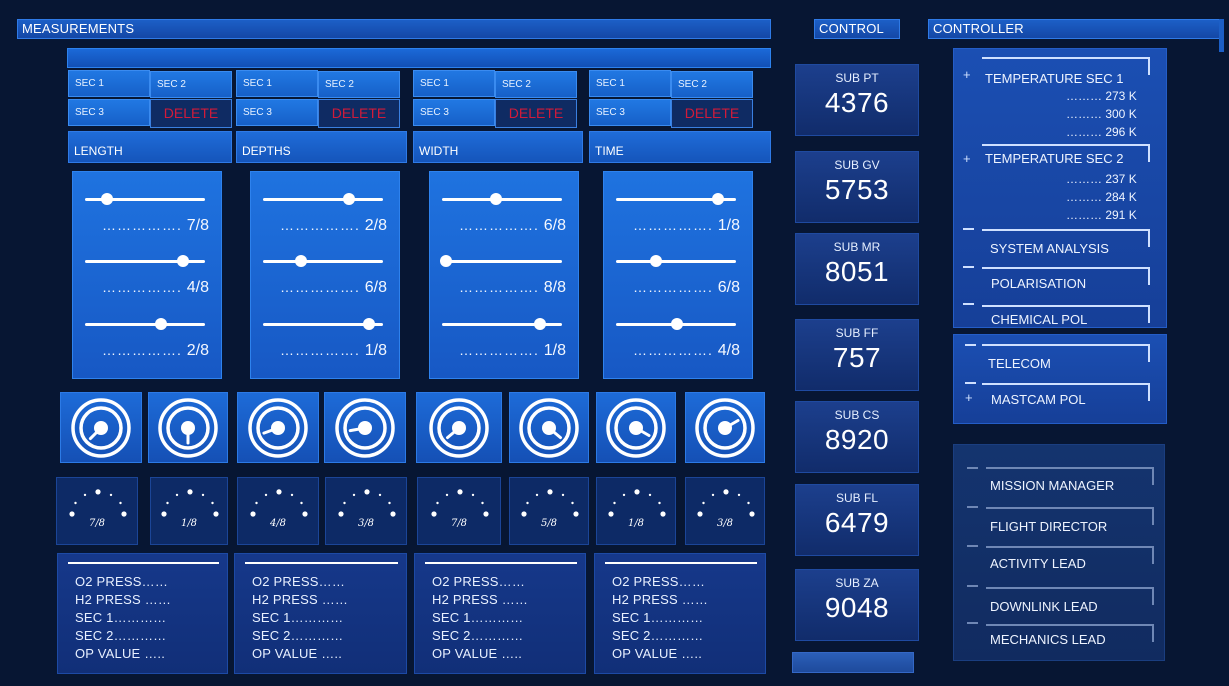 This screenshot has width=1229, height=686. What do you see at coordinates (686, 226) in the screenshot?
I see `slider-value: ……………. 1/8` at bounding box center [686, 226].